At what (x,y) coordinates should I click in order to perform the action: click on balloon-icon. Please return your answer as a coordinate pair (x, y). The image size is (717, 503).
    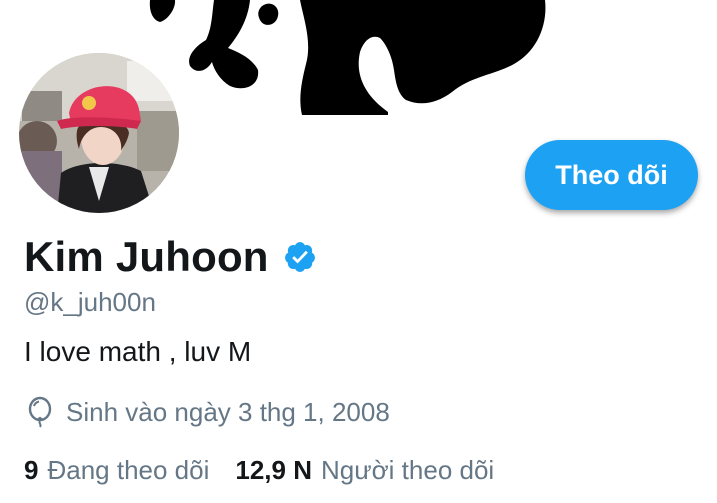
    Looking at the image, I should click on (40, 412).